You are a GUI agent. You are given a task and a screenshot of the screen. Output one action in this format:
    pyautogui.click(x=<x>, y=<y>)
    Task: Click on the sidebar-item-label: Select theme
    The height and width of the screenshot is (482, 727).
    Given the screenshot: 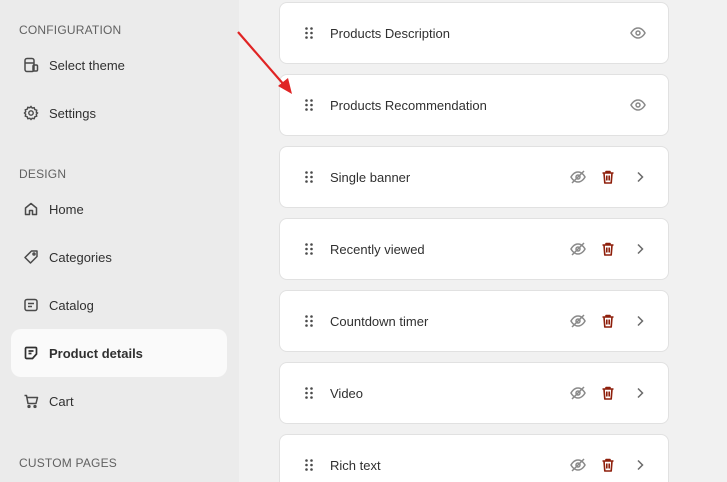 What is the action you would take?
    pyautogui.click(x=87, y=65)
    